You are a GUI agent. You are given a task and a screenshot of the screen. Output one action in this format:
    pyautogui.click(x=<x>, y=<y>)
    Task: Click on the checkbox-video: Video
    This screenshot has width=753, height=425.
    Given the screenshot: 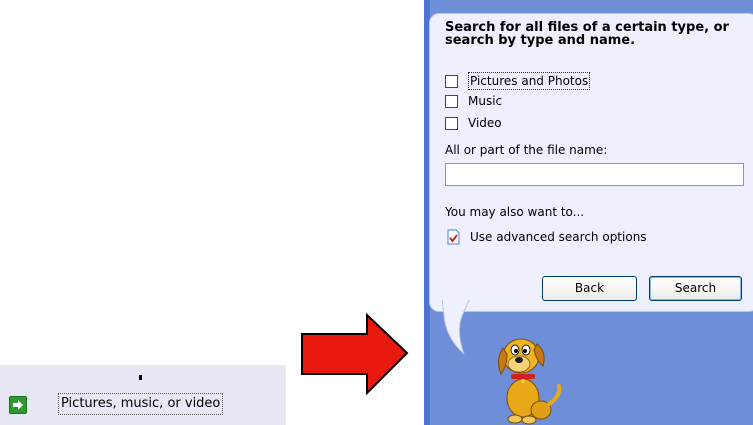 What is the action you would take?
    pyautogui.click(x=473, y=123)
    